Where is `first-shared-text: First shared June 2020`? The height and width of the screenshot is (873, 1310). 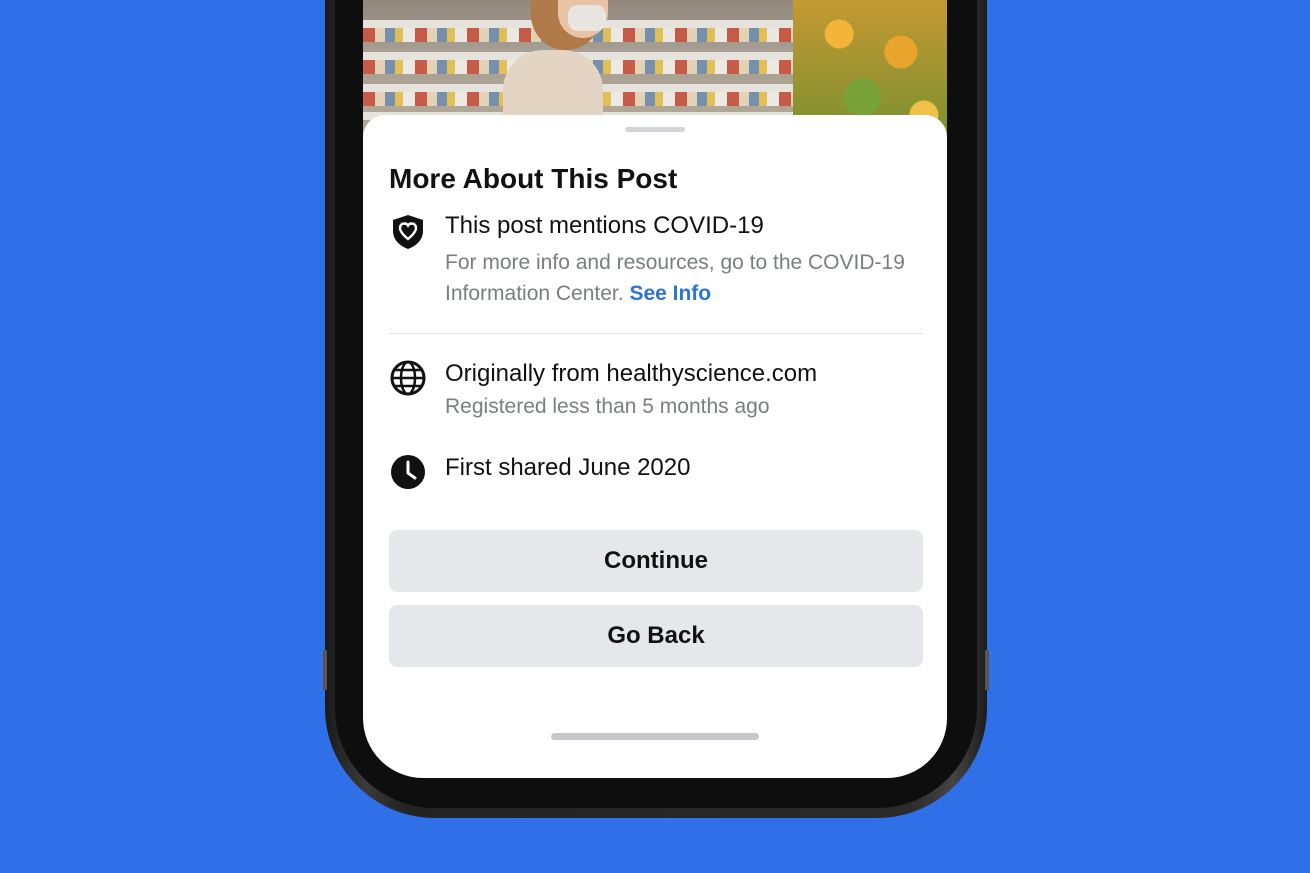
first-shared-text: First shared June 2020 is located at coordinates (684, 468).